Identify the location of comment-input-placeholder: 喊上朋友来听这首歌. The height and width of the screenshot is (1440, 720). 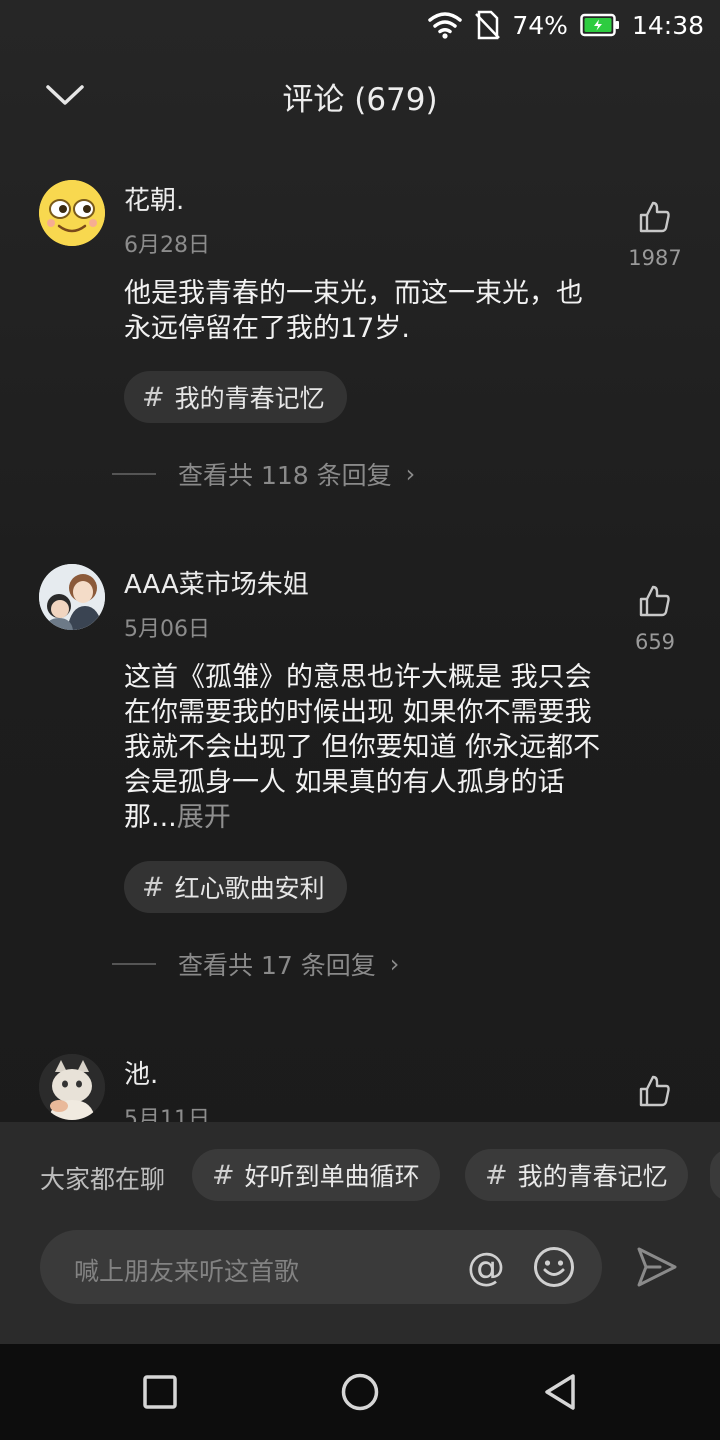
(187, 1271).